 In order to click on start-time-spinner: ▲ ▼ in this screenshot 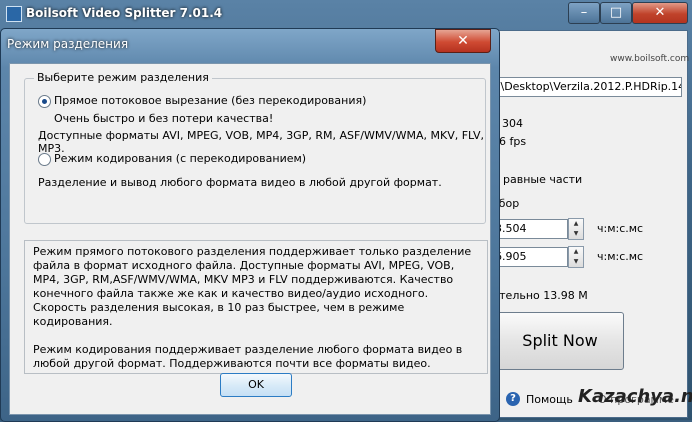, I will do `click(576, 229)`.